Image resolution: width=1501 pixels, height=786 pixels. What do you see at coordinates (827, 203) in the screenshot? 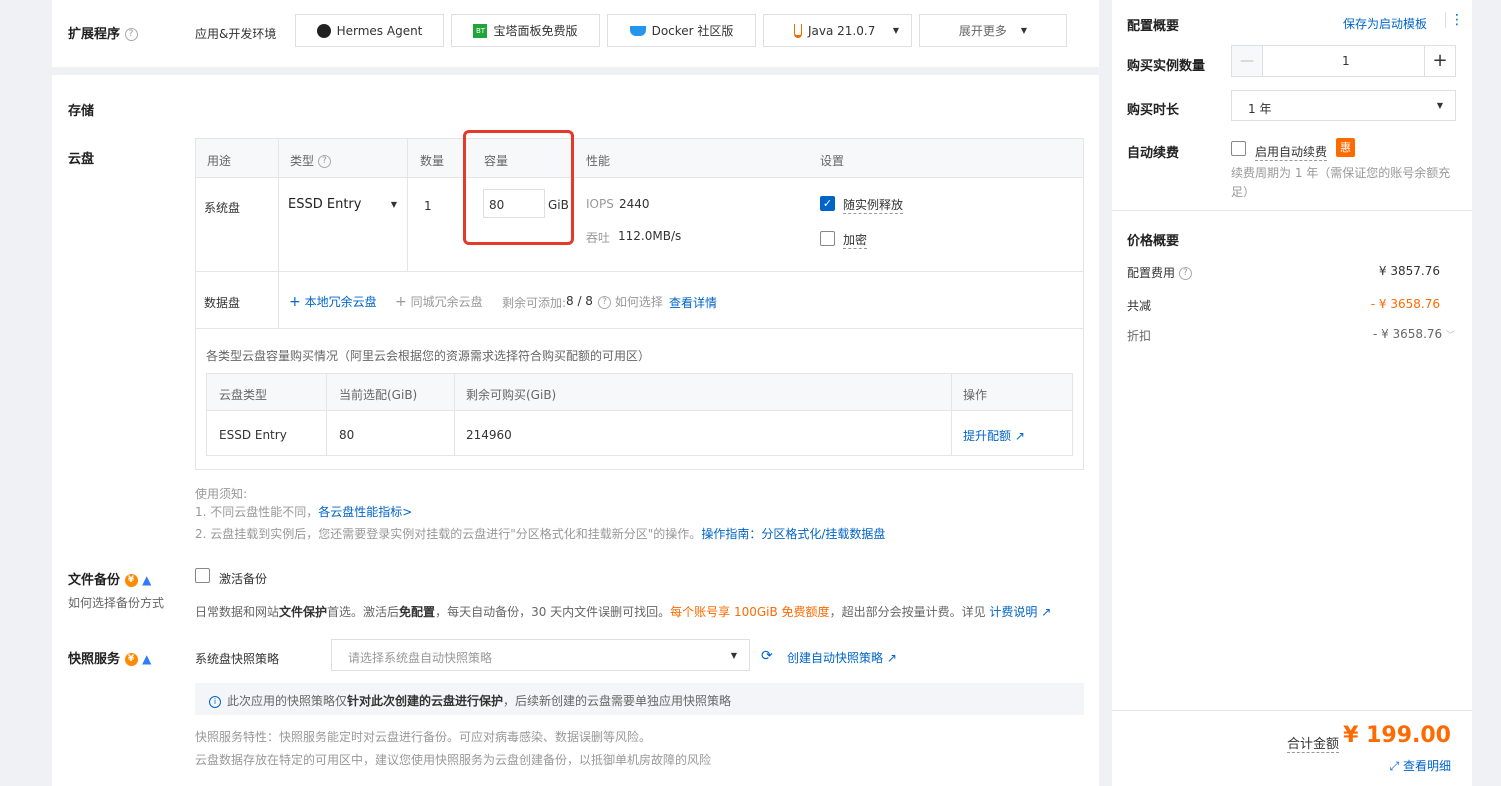
I see `release-with-instance-checkbox: ✓` at bounding box center [827, 203].